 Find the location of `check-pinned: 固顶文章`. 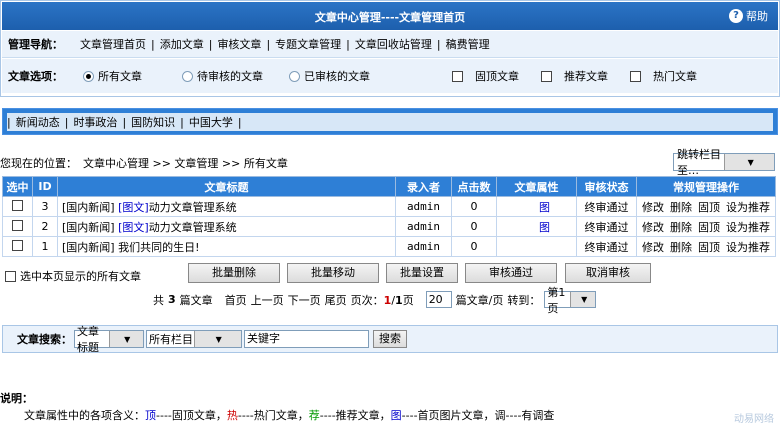

check-pinned: 固顶文章 is located at coordinates (485, 76).